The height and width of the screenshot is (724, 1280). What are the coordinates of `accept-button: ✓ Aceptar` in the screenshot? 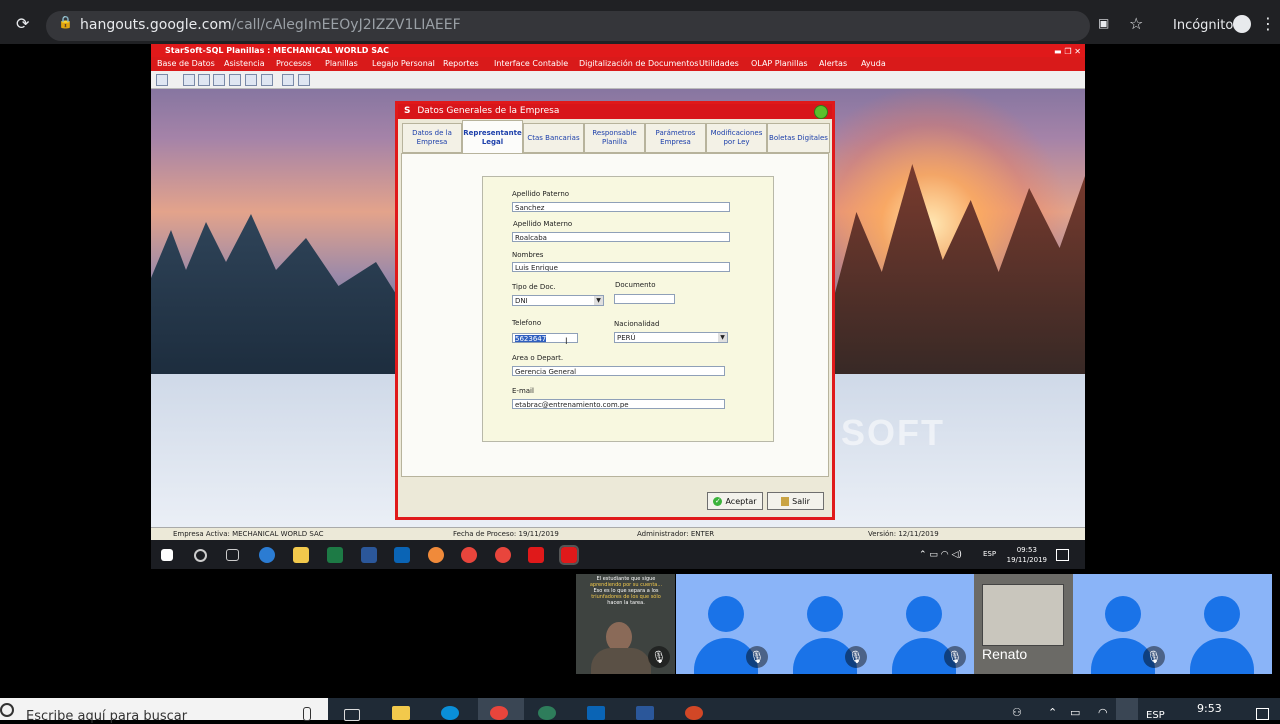 It's located at (735, 501).